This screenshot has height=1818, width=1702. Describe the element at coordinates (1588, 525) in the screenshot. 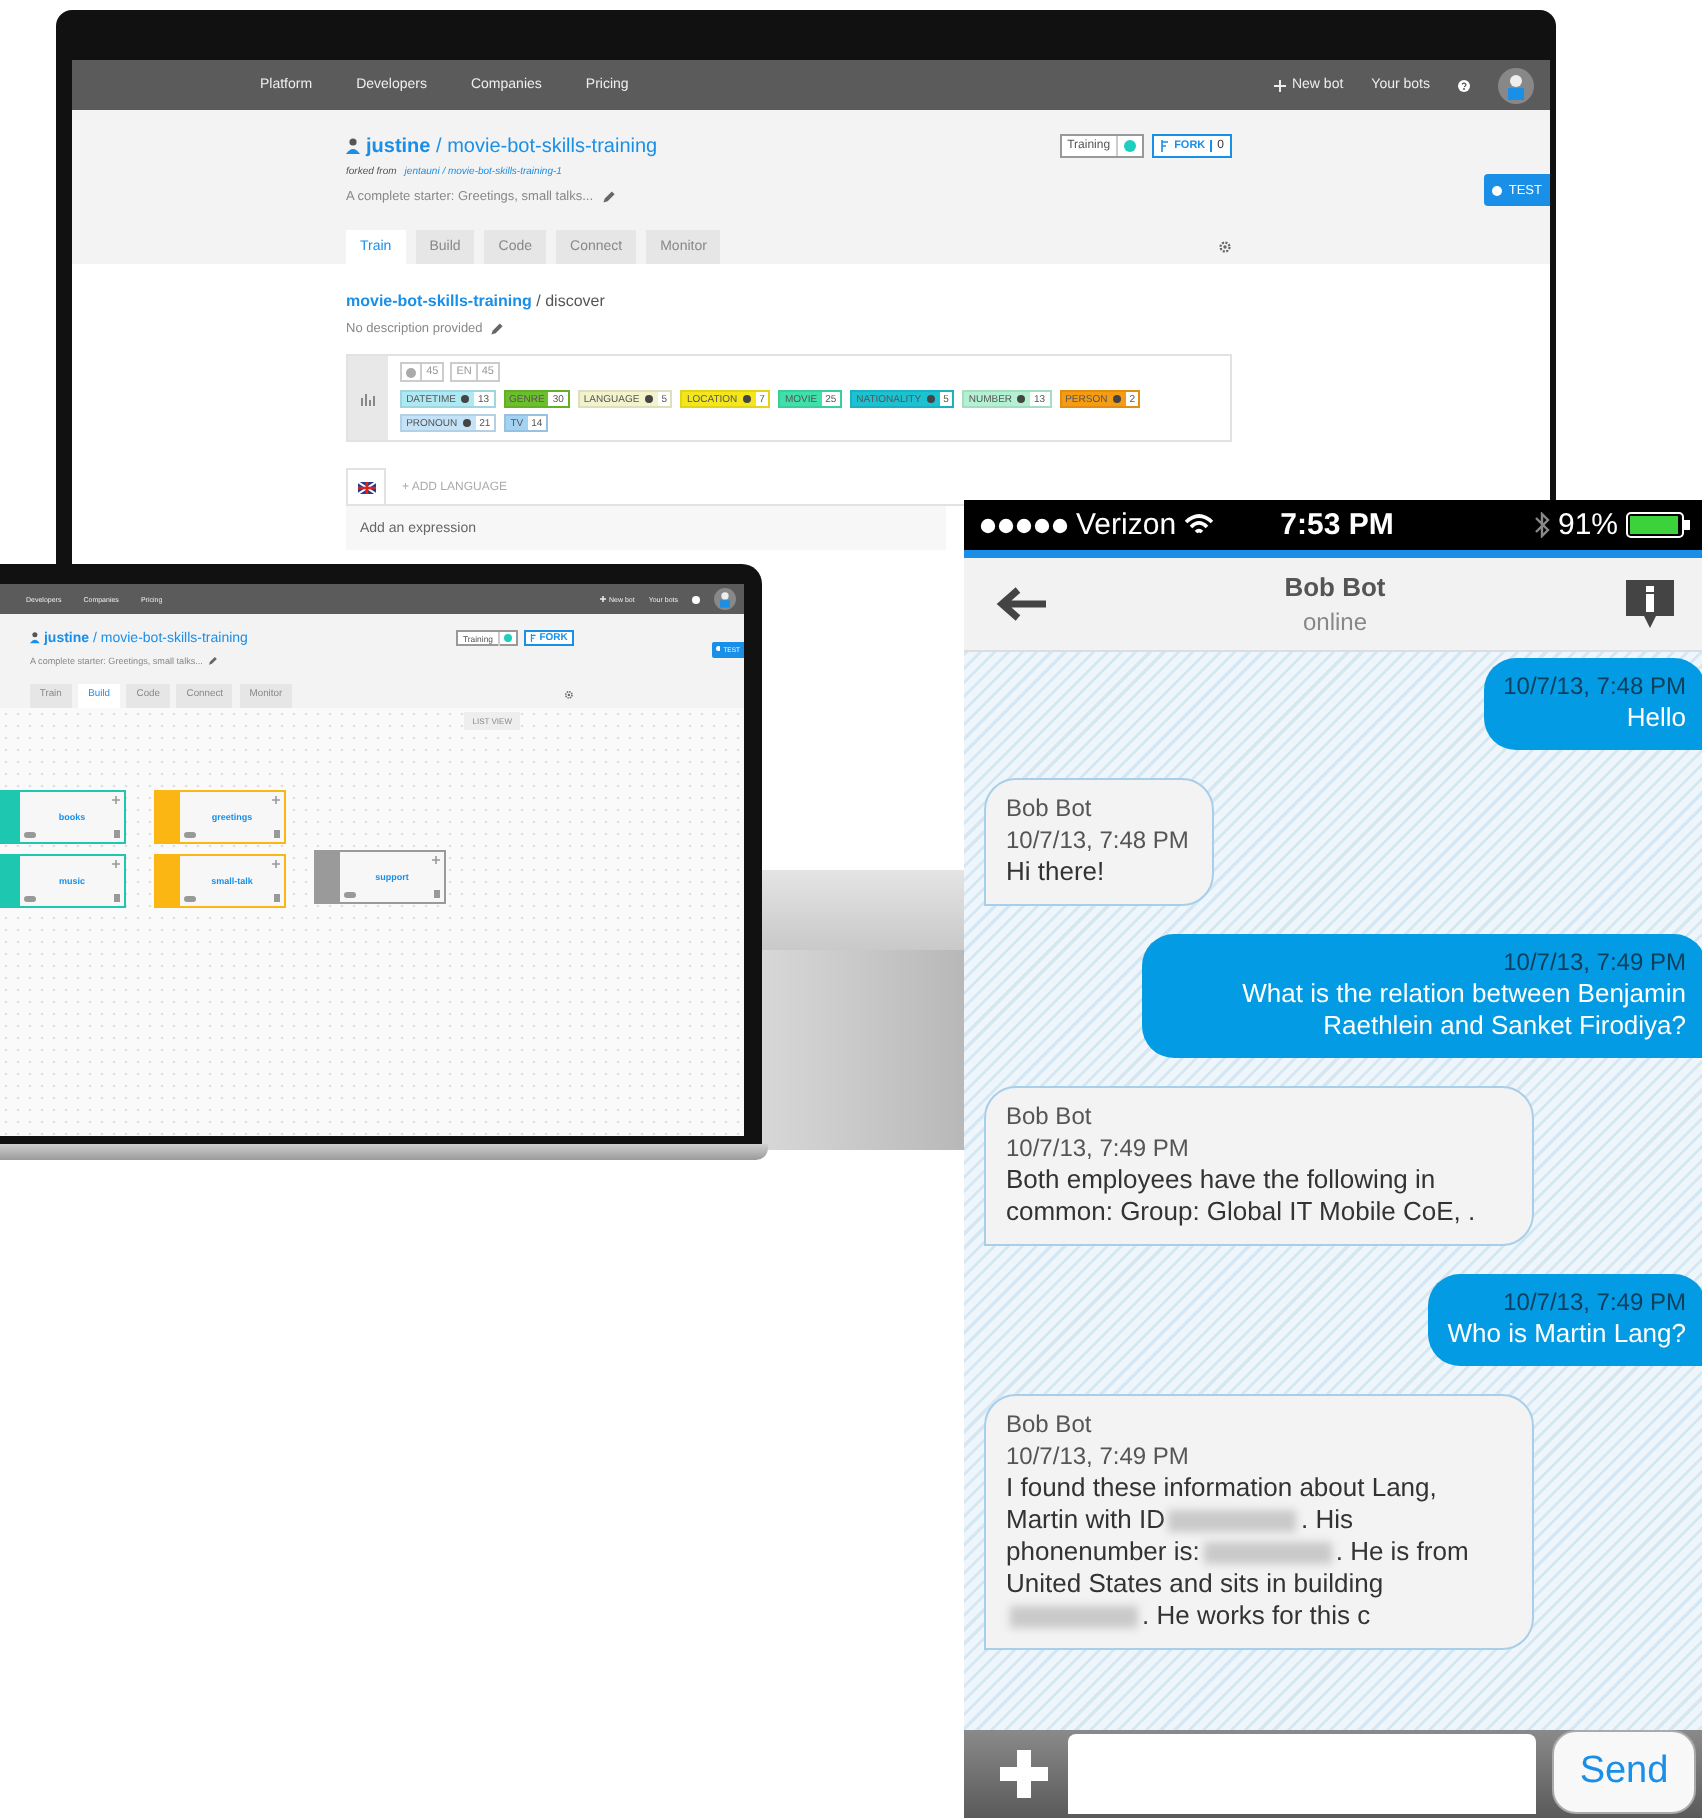

I see `battery-percent: 91%` at that location.